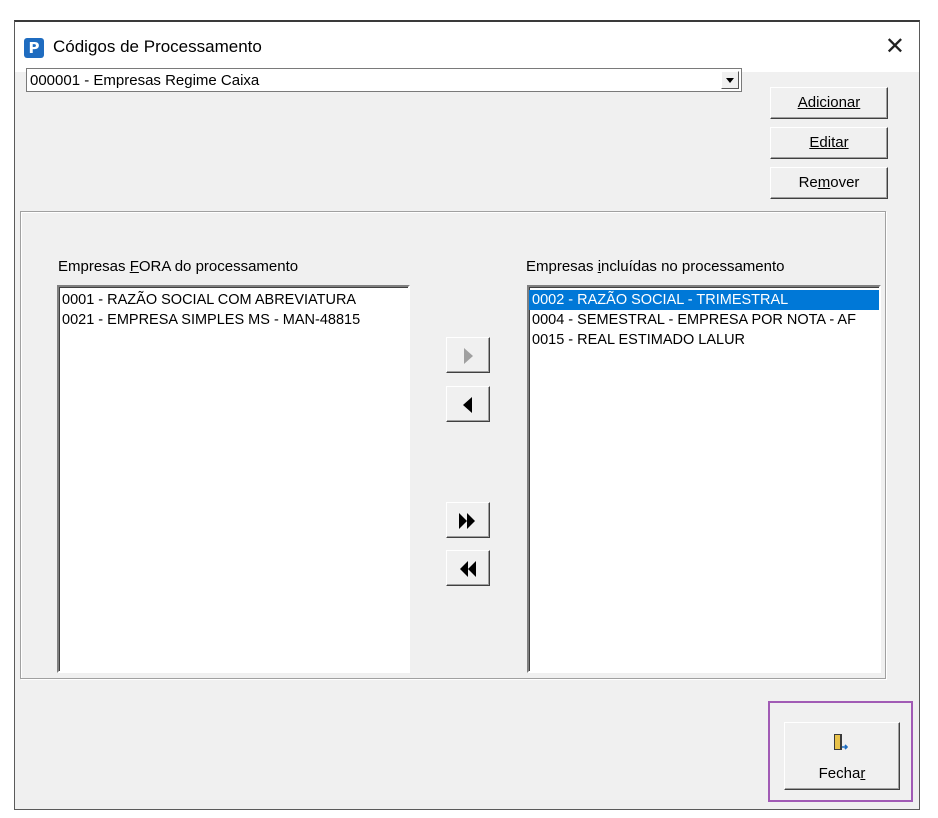 This screenshot has height=818, width=938. Describe the element at coordinates (468, 520) in the screenshot. I see `move-all-right-button` at that location.